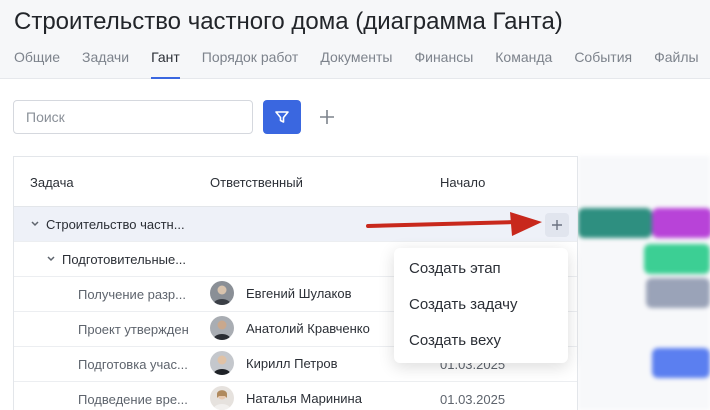  Describe the element at coordinates (443, 63) in the screenshot. I see `tab-finance: Финансы` at that location.